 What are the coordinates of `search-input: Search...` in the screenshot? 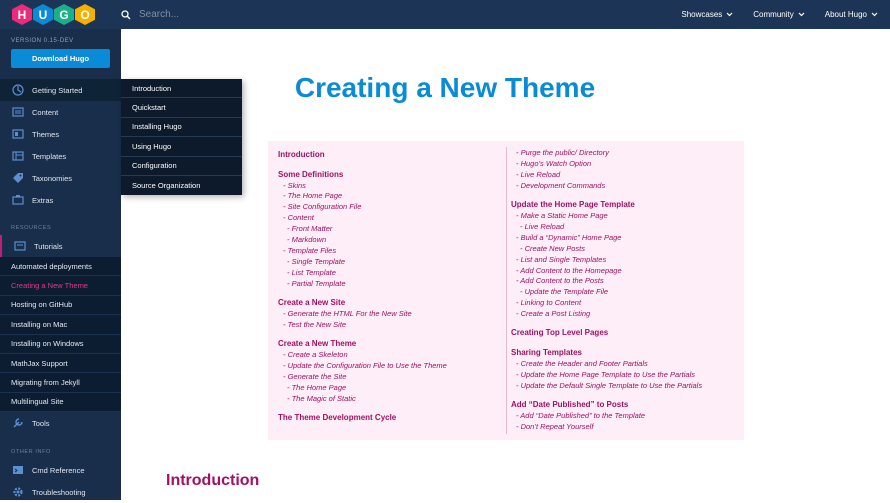 It's located at (159, 14).